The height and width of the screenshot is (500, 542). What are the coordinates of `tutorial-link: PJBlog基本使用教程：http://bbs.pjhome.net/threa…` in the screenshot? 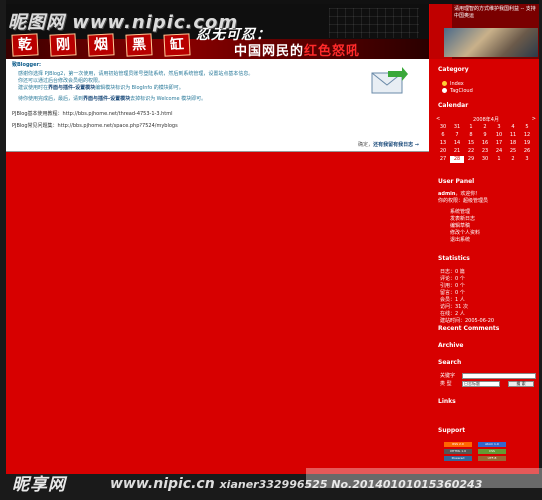 It's located at (92, 113).